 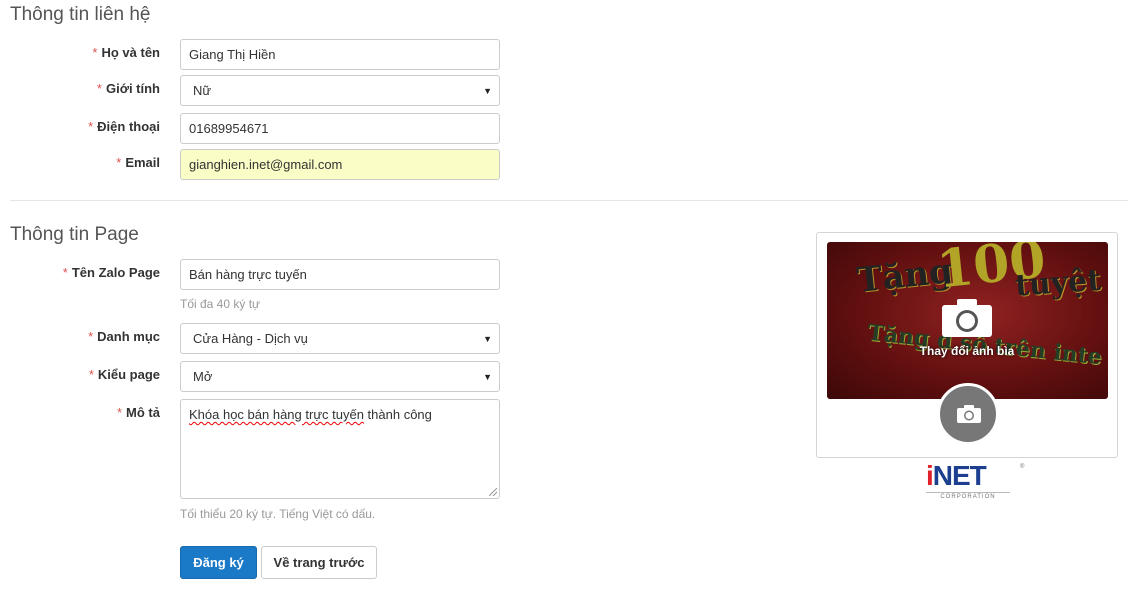 I want to click on description-text-misspelled: Khóa học bán hàng trực tuyến, so click(x=276, y=414).